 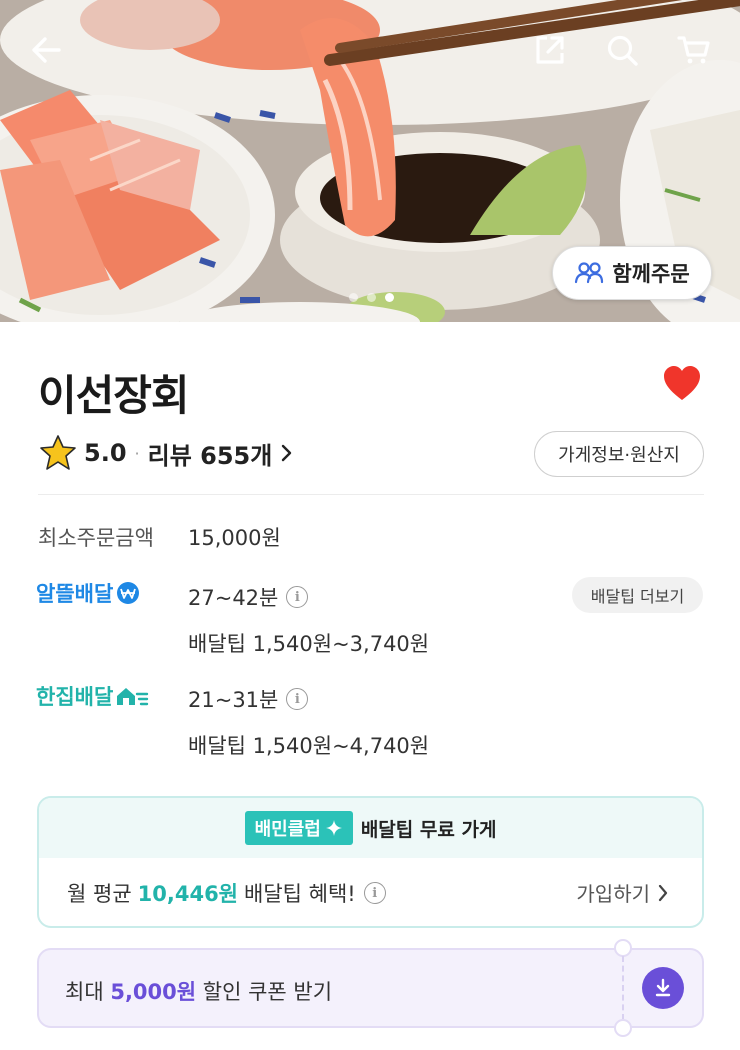 I want to click on club-body: 월 평균 10,446원 배달팁 혜택! i 가입하기, so click(x=370, y=892).